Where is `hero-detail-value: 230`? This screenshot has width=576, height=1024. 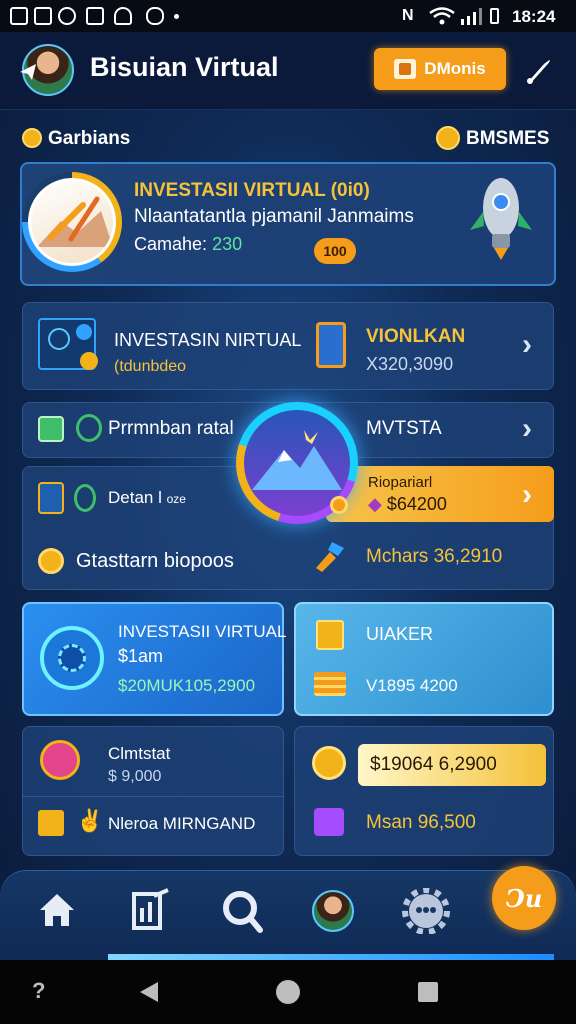
hero-detail-value: 230 is located at coordinates (227, 244).